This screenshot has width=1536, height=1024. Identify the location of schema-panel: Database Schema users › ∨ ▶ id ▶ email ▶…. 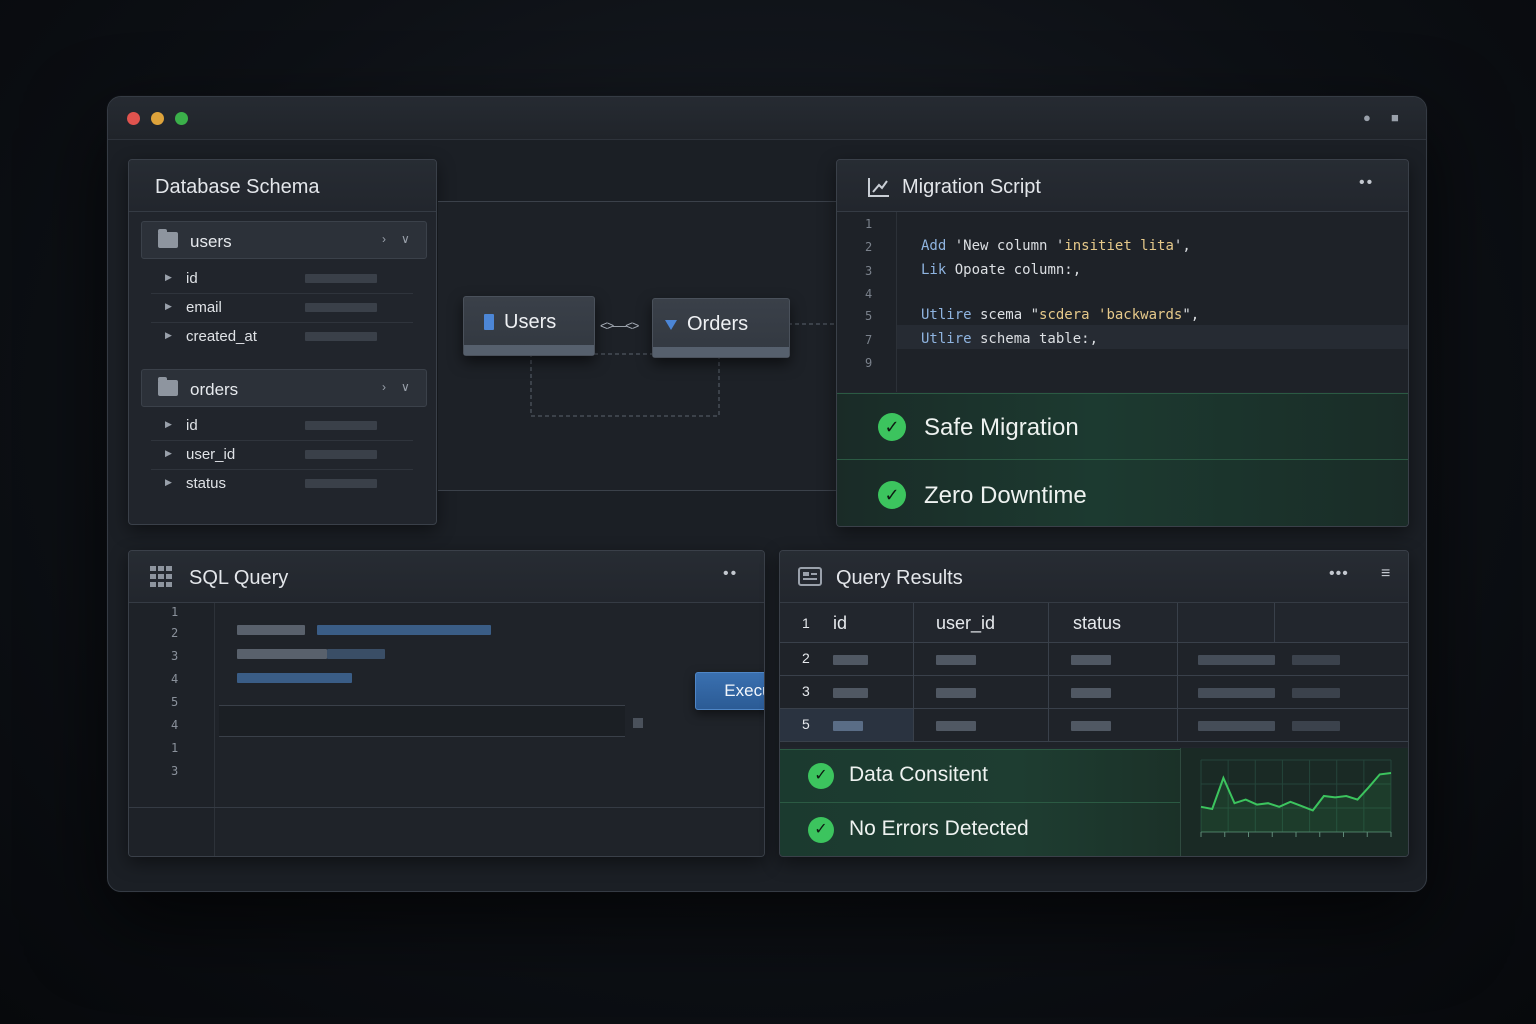
(282, 342).